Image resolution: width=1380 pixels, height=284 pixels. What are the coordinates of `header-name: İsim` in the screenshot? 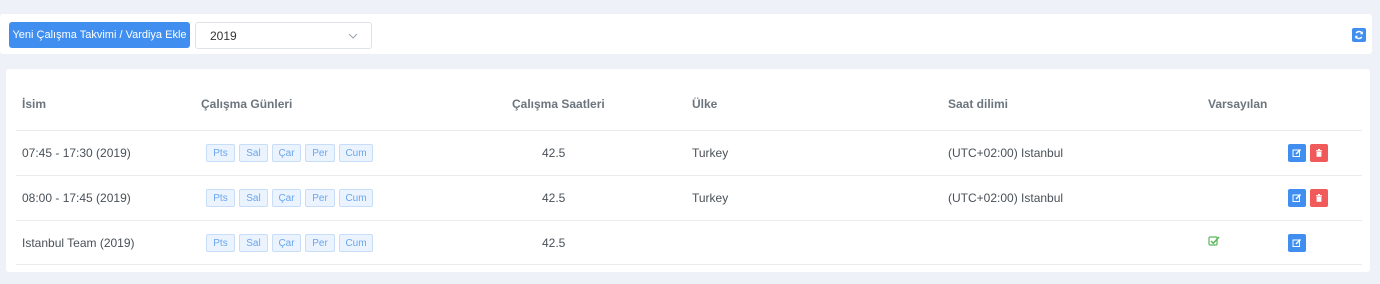 It's located at (34, 104).